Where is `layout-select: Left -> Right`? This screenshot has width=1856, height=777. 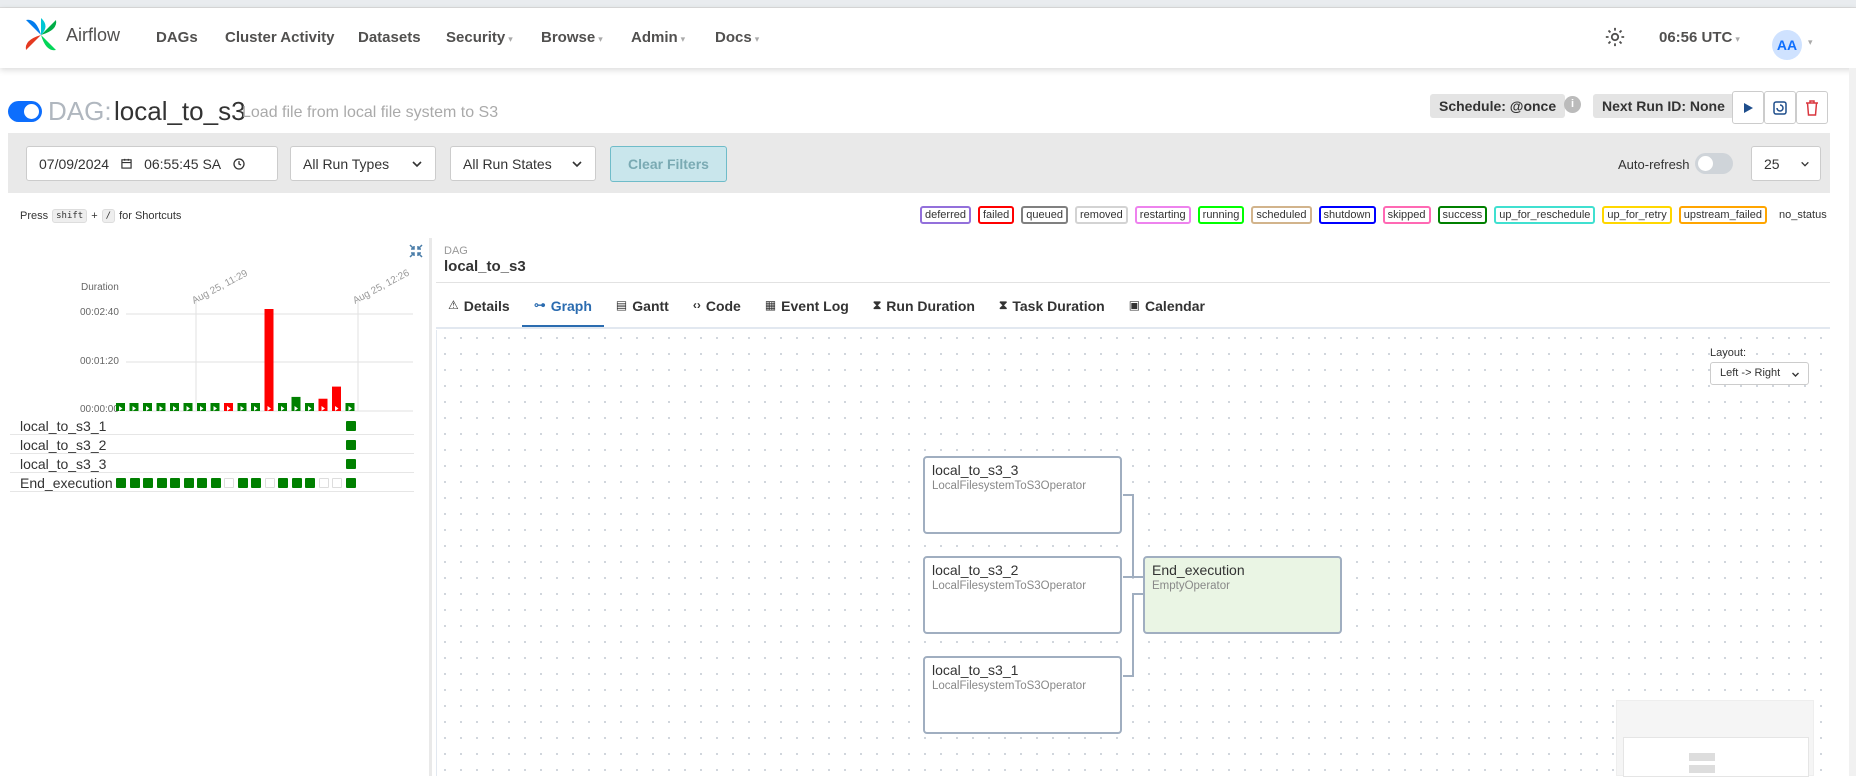
layout-select: Left -> Right is located at coordinates (1759, 373).